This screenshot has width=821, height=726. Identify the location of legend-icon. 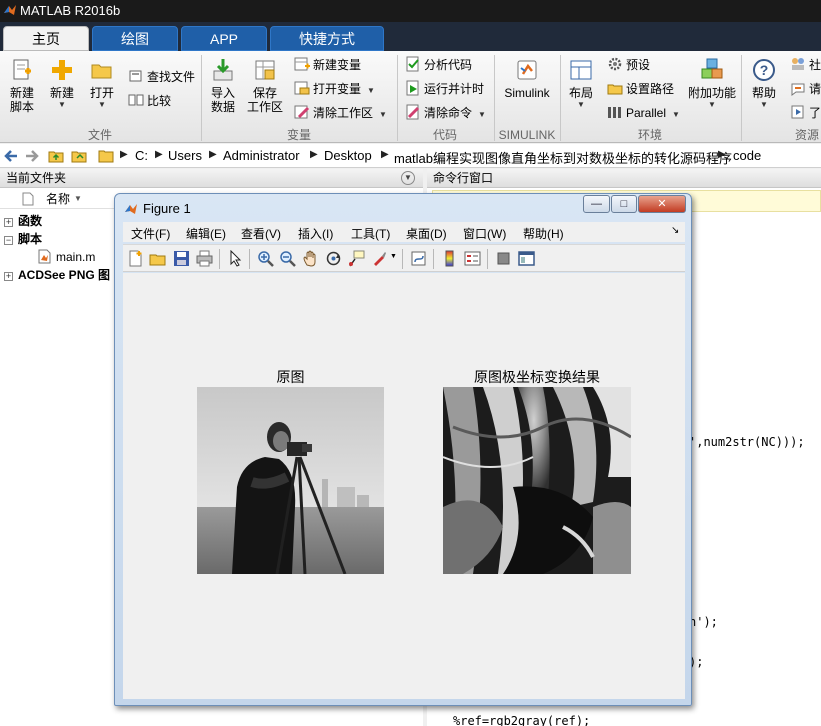
(472, 258).